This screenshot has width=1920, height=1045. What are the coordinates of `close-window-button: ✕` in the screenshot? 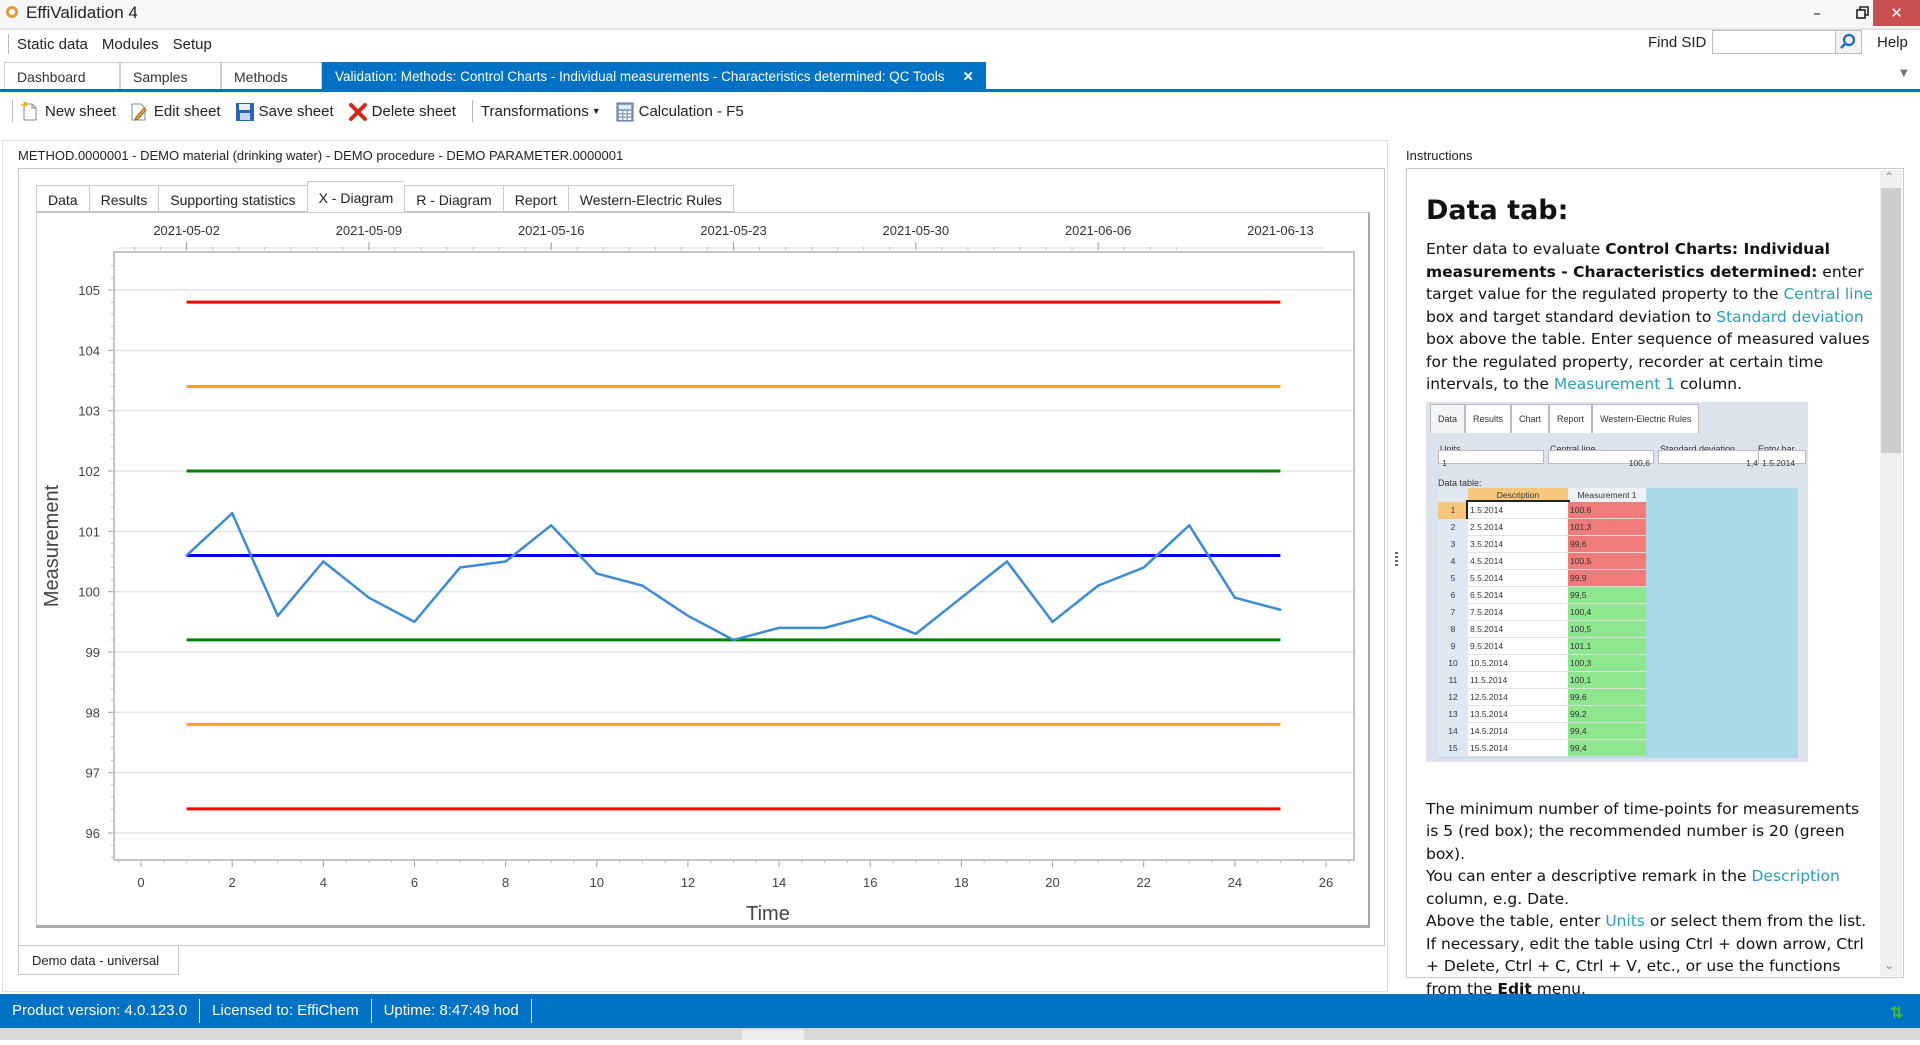 It's located at (1896, 13).